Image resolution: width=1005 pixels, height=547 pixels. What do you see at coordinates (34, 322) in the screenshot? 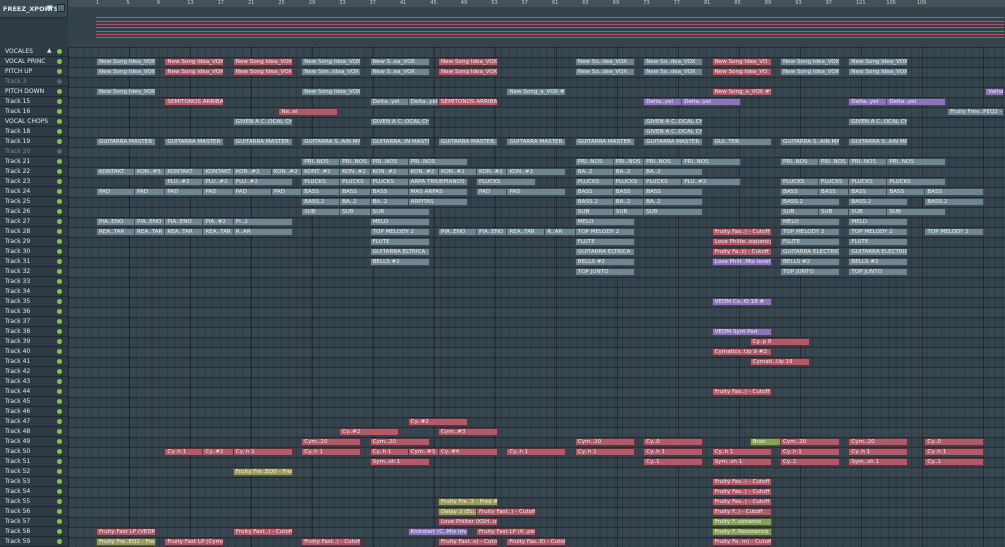
I see `track-header: Track 37` at bounding box center [34, 322].